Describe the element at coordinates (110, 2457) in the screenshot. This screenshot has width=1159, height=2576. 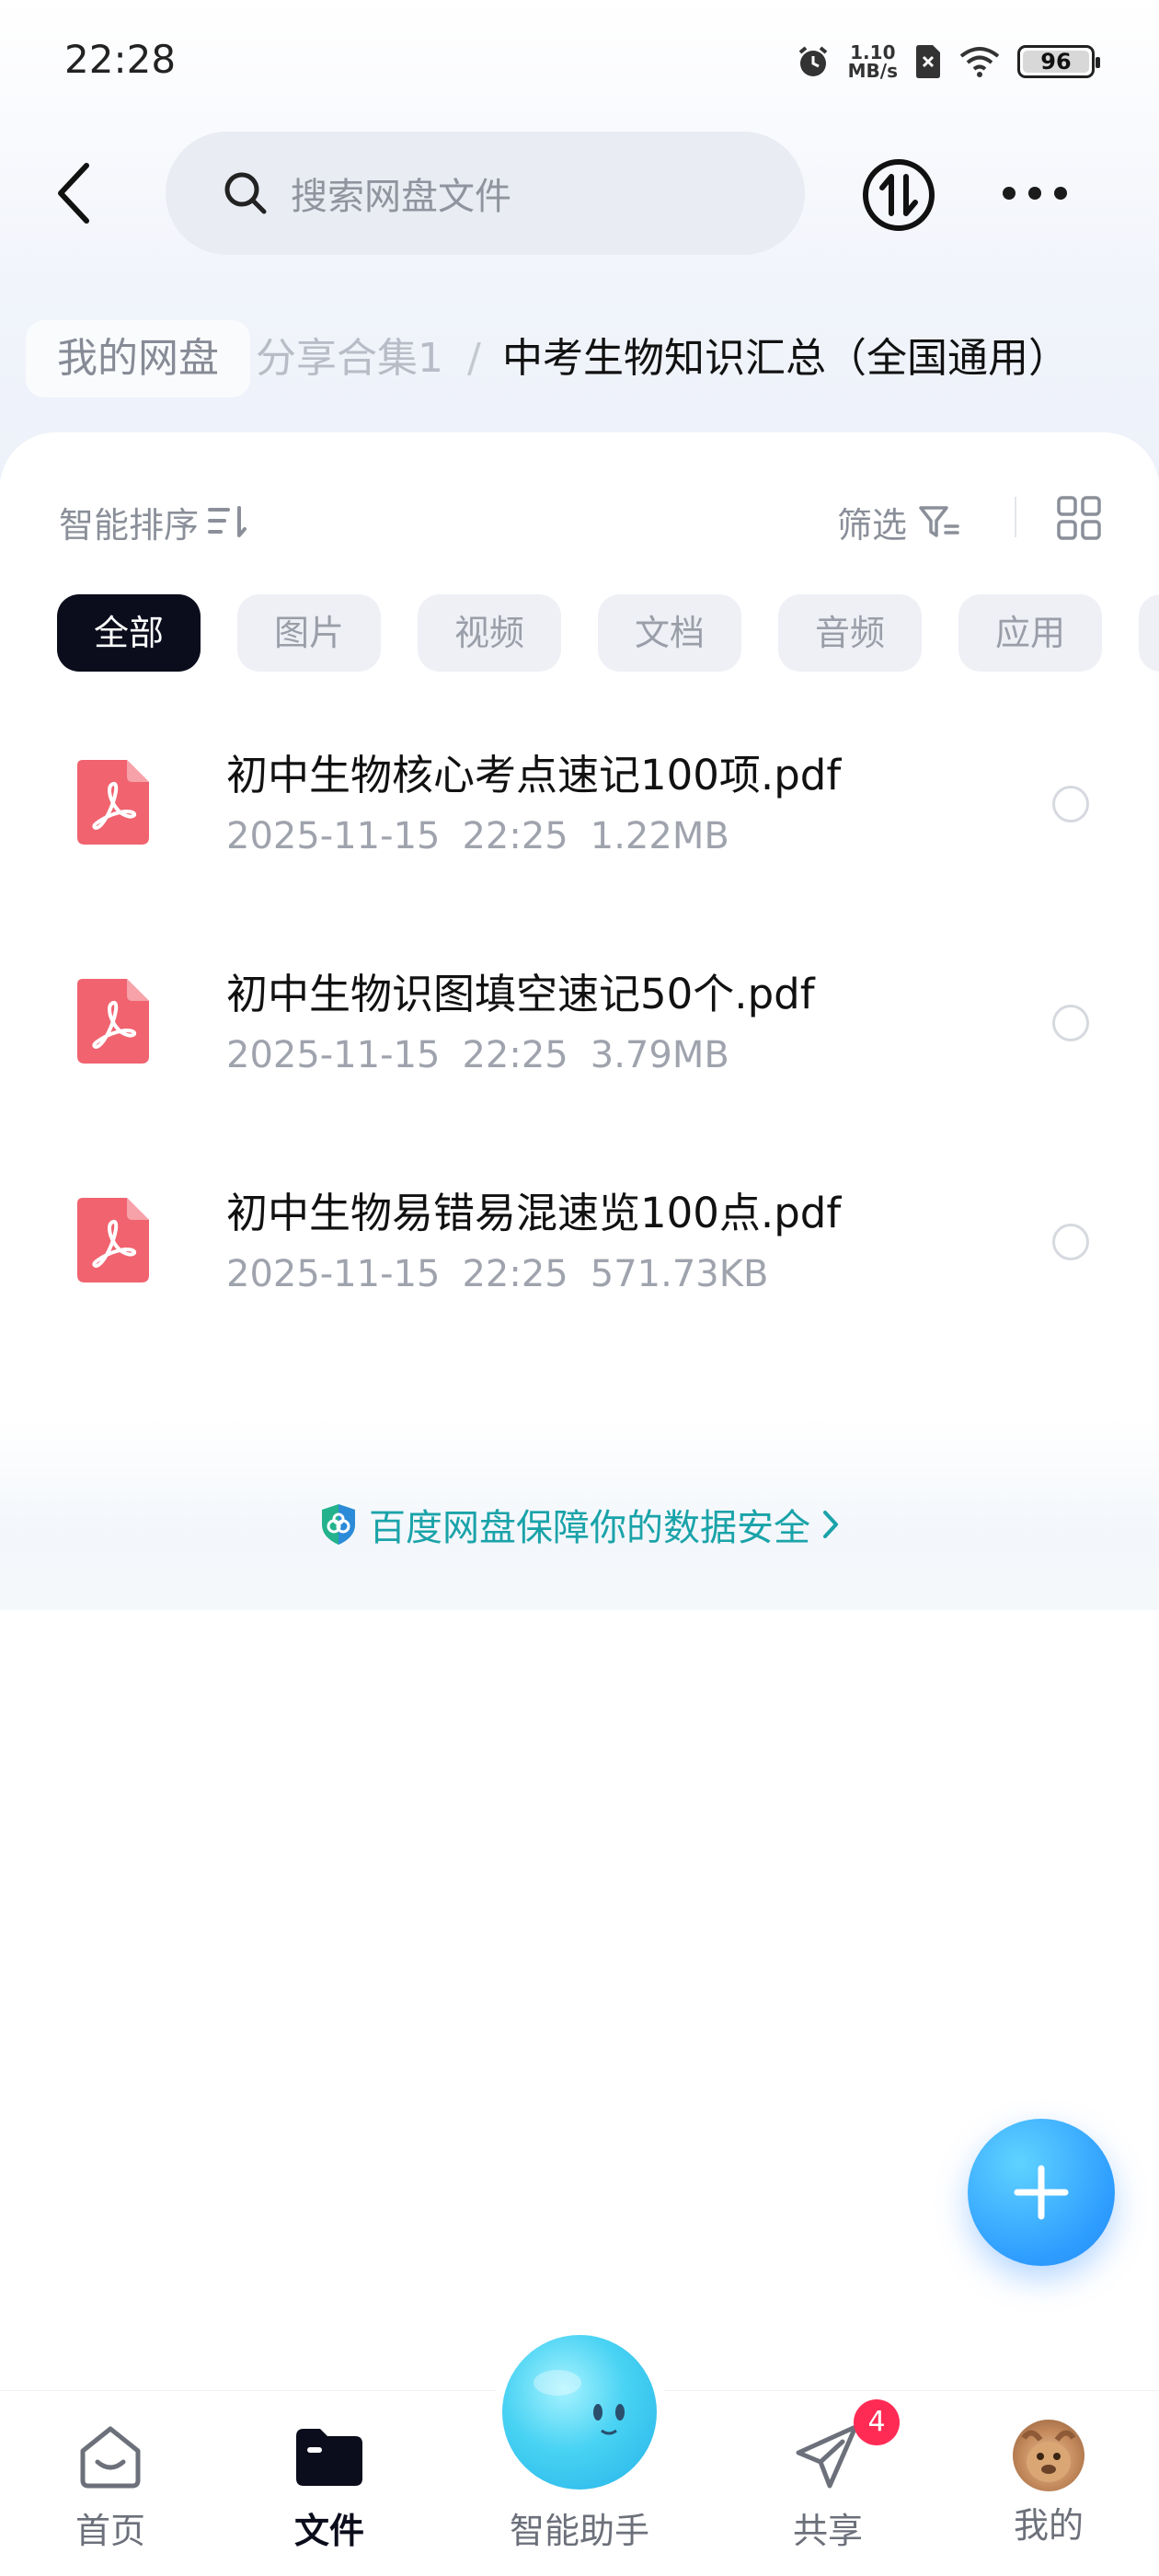
I see `home-icon` at that location.